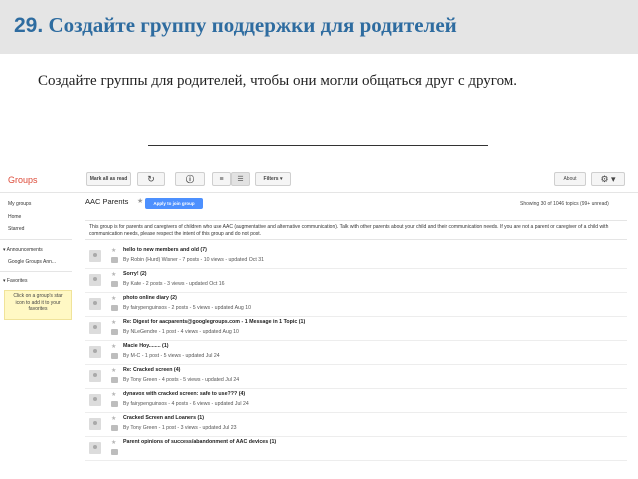  Describe the element at coordinates (23, 180) in the screenshot. I see `groups-logo: Groups` at that location.